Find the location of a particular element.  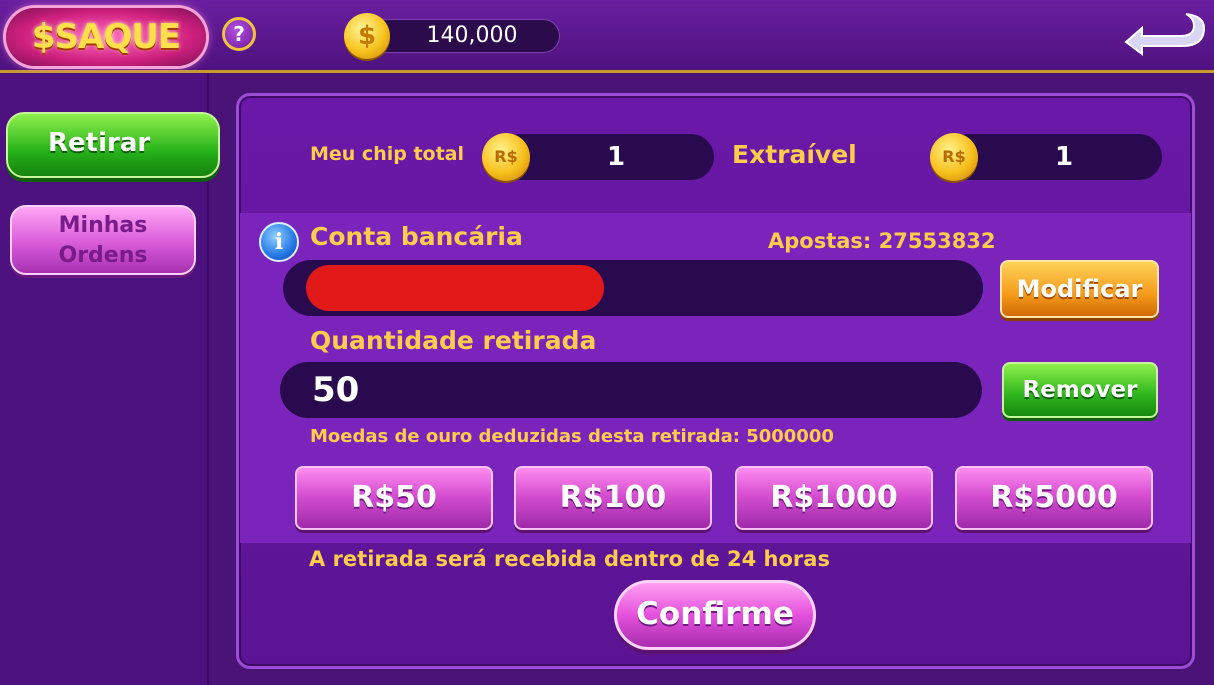

chip-total-value: 1 is located at coordinates (616, 157).